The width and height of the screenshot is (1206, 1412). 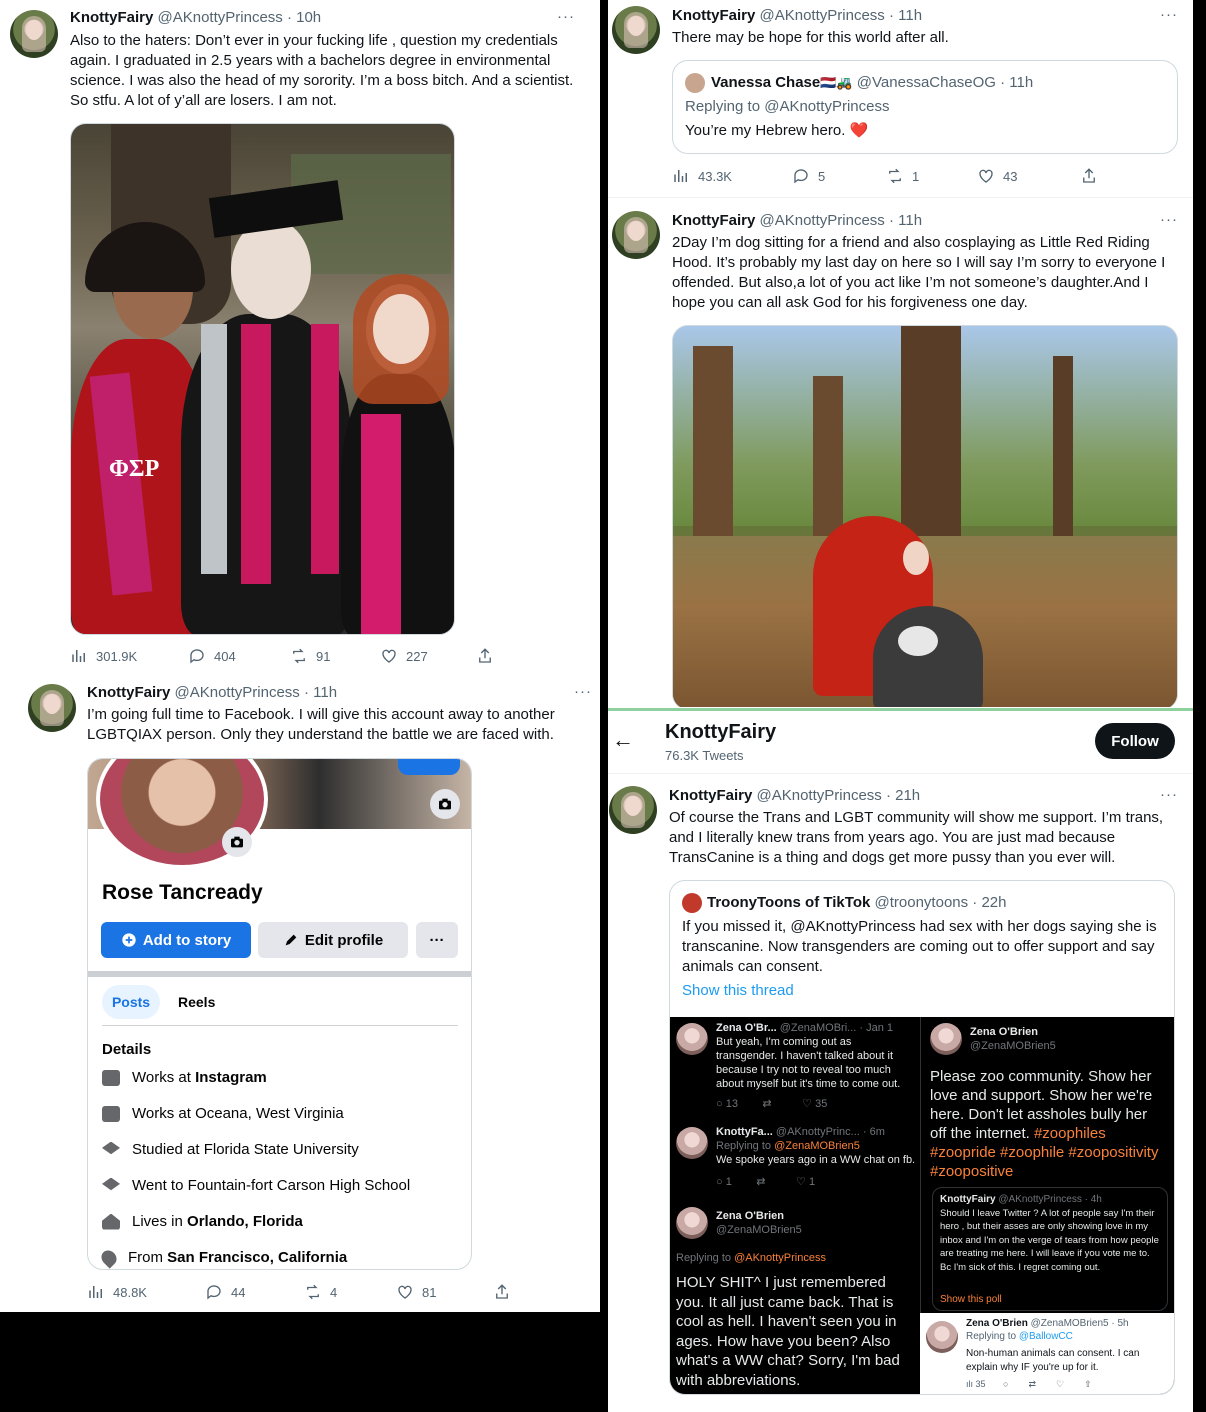 I want to click on retweet-button: 4, so click(x=320, y=1292).